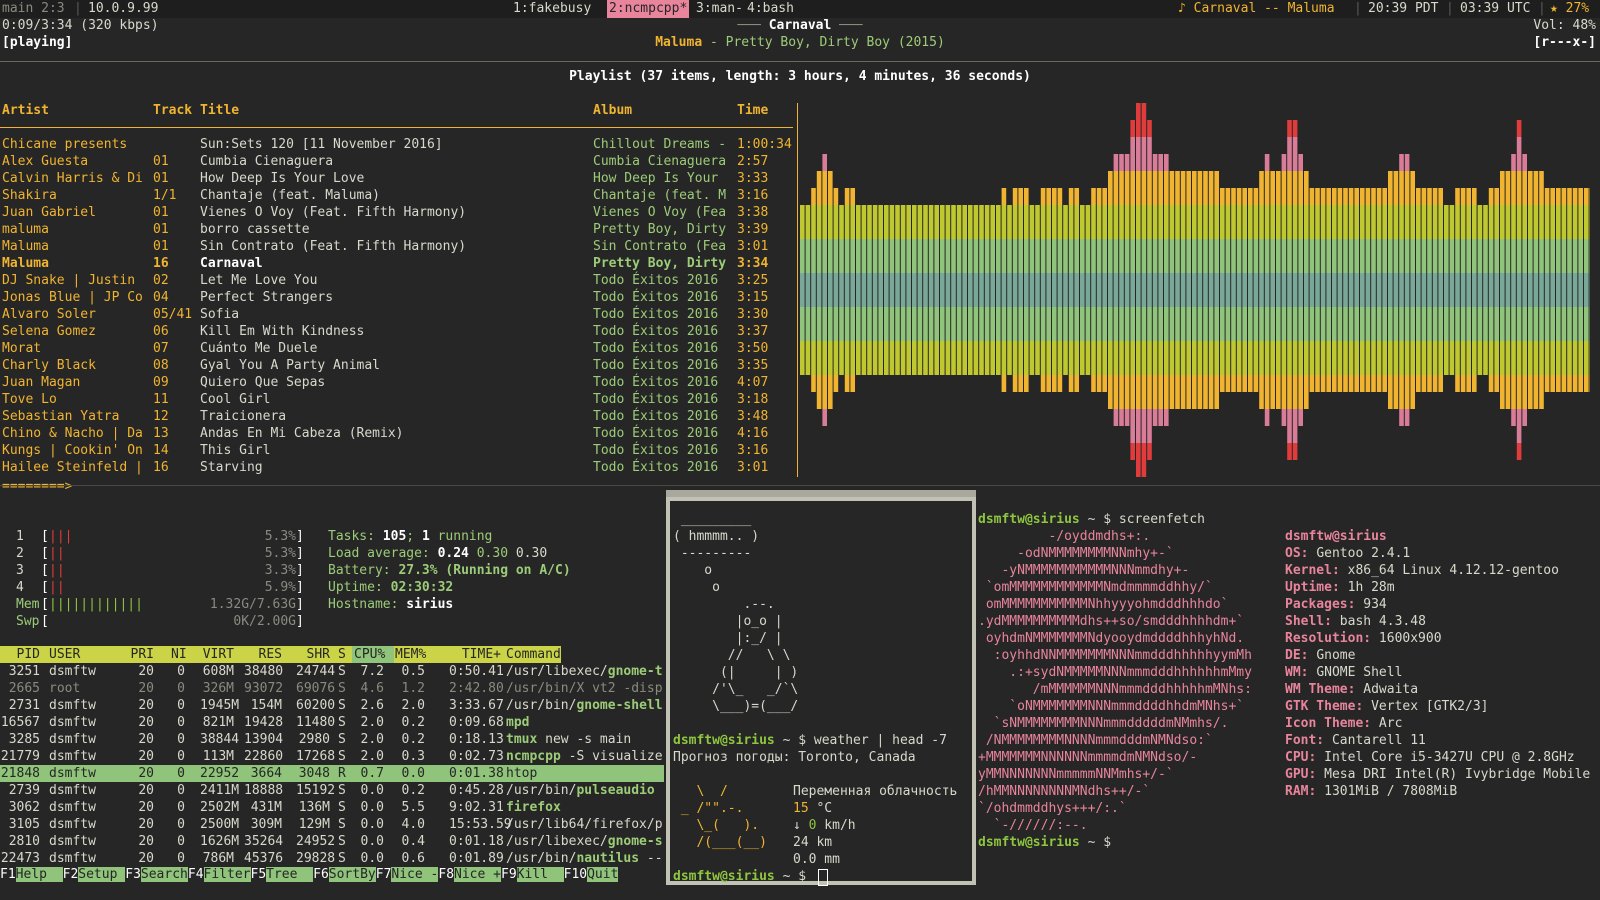  What do you see at coordinates (20, 654) in the screenshot?
I see `column-pid: PID` at bounding box center [20, 654].